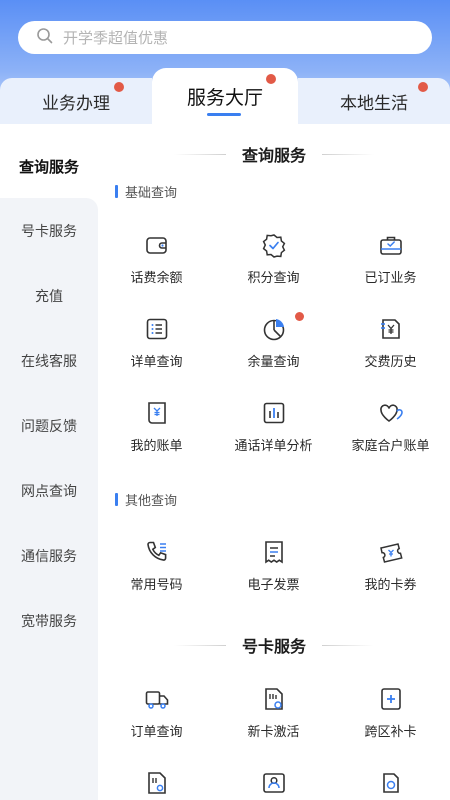  What do you see at coordinates (390, 570) in the screenshot?
I see `grid-item-my-coupons: 我的卡券` at bounding box center [390, 570].